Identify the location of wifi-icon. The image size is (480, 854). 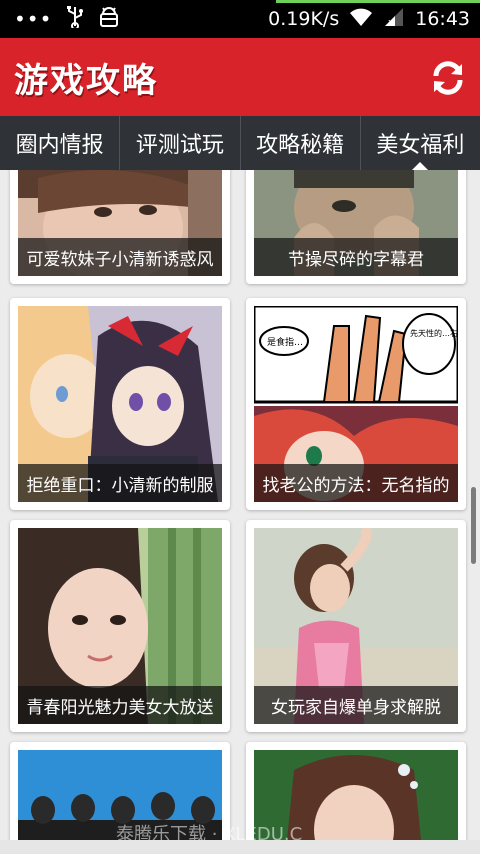
(361, 19).